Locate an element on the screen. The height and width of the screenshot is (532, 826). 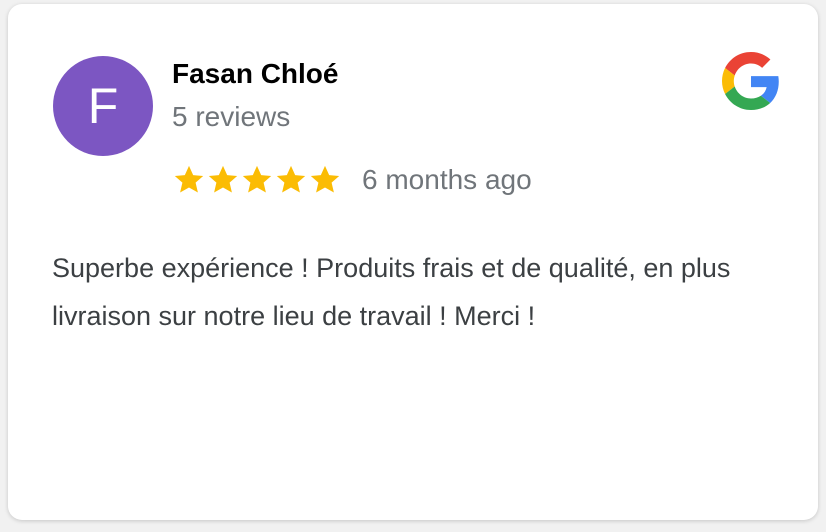
reviewer-name: Fasan Chloé is located at coordinates (255, 74).